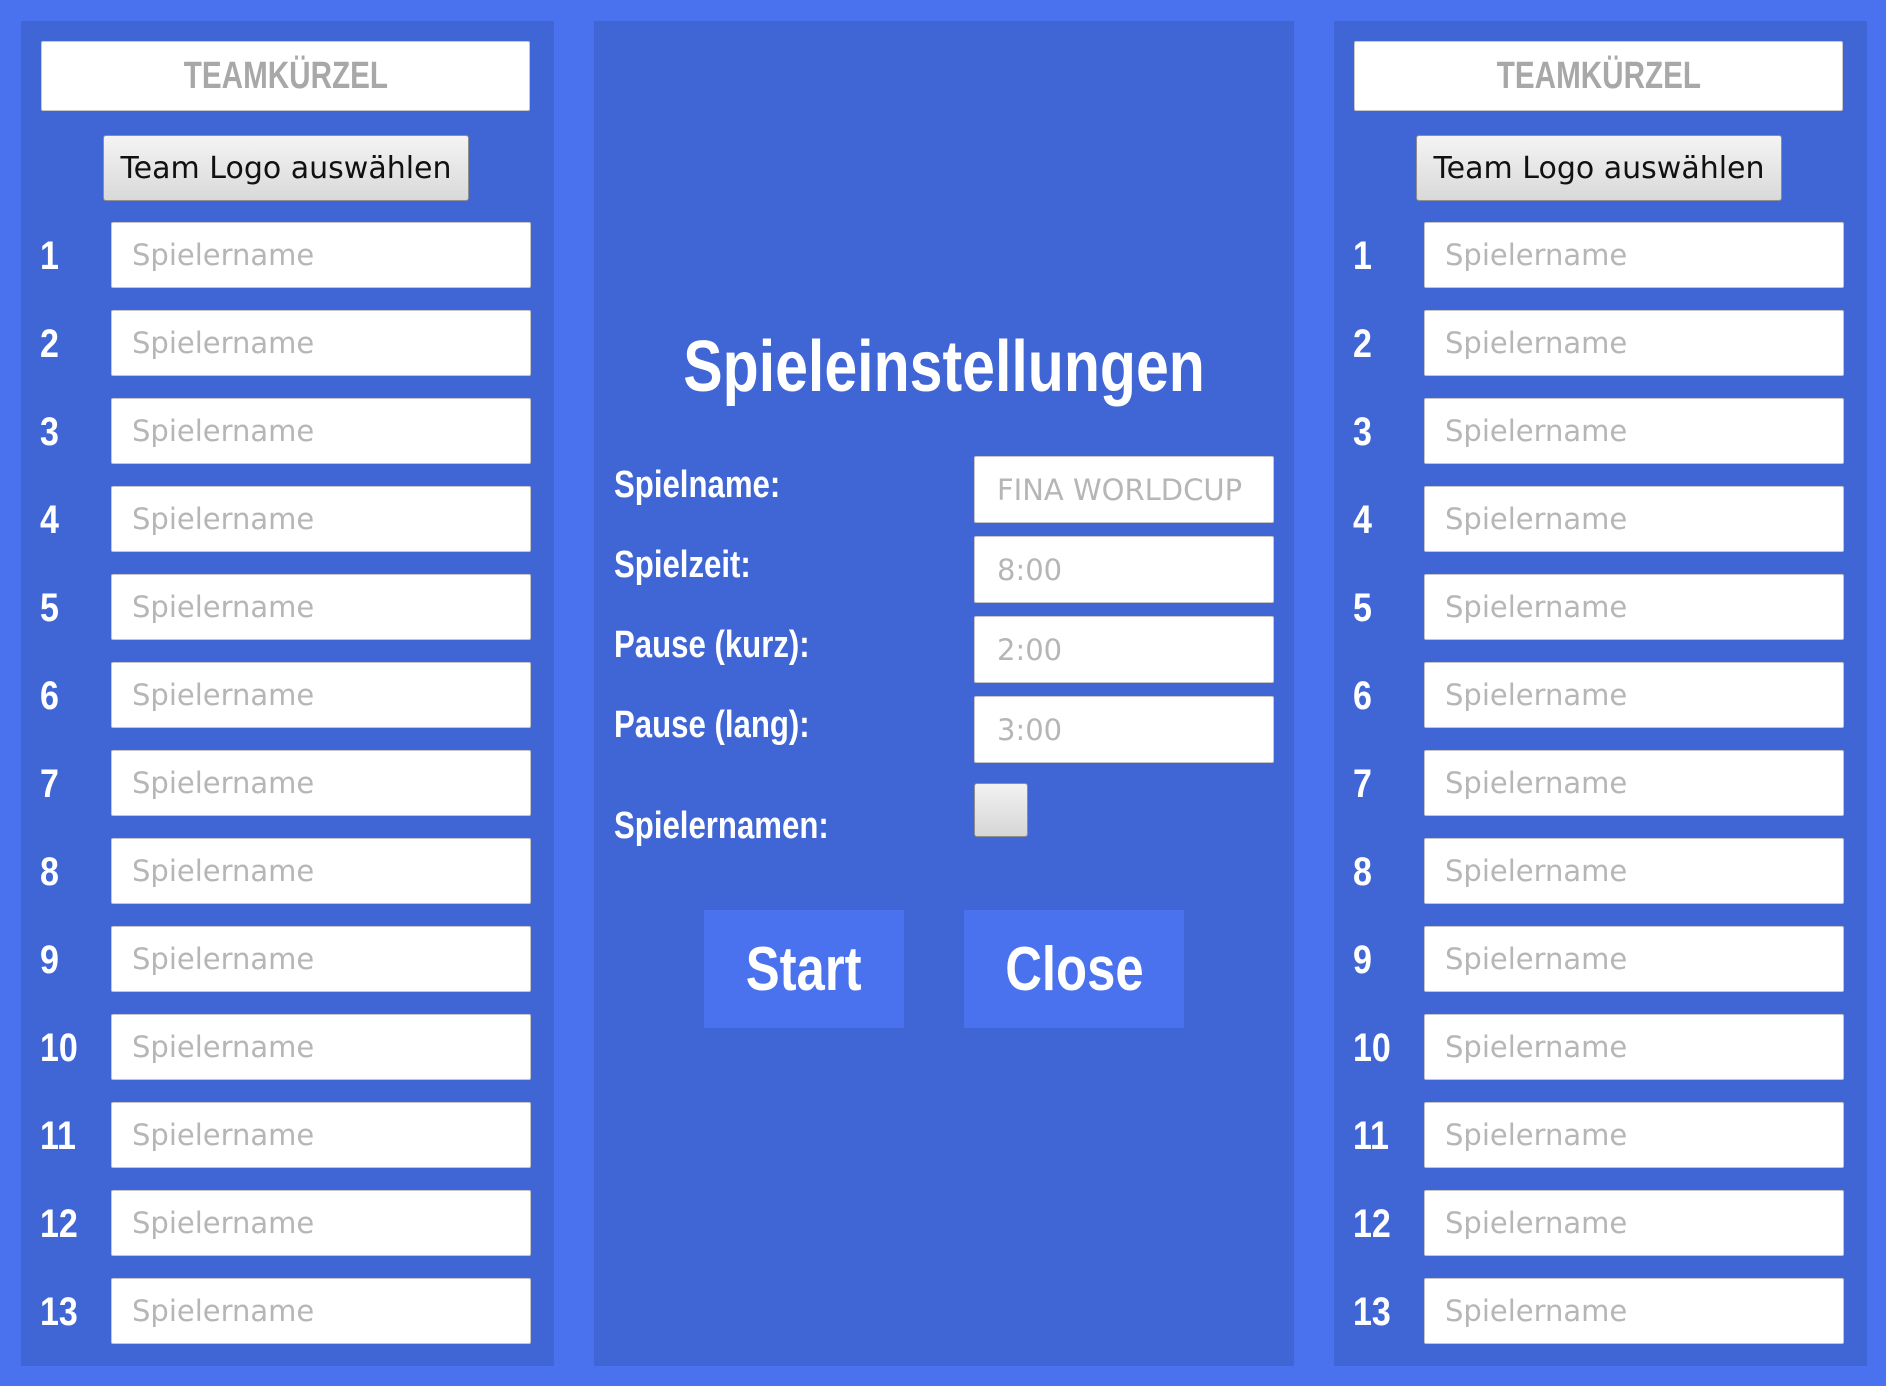  I want to click on player-names-checkbox, so click(1001, 810).